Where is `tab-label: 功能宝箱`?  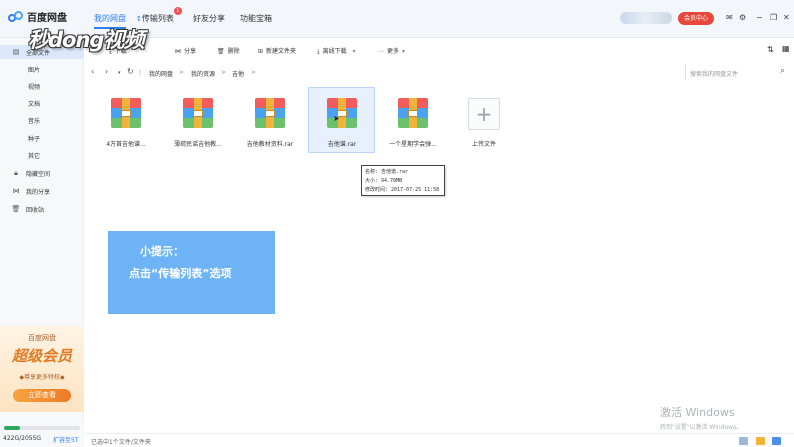 tab-label: 功能宝箱 is located at coordinates (256, 18).